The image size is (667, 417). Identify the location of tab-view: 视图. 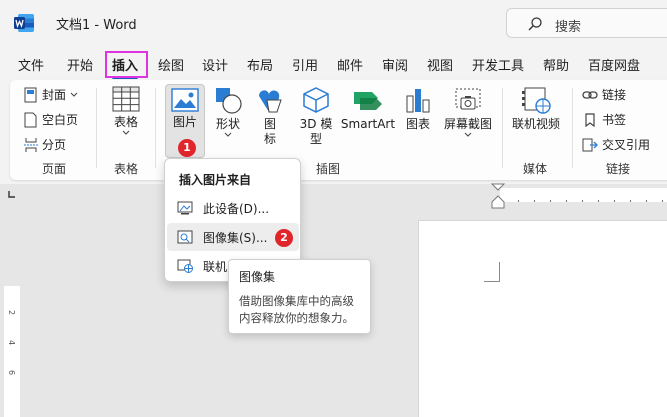
(440, 64).